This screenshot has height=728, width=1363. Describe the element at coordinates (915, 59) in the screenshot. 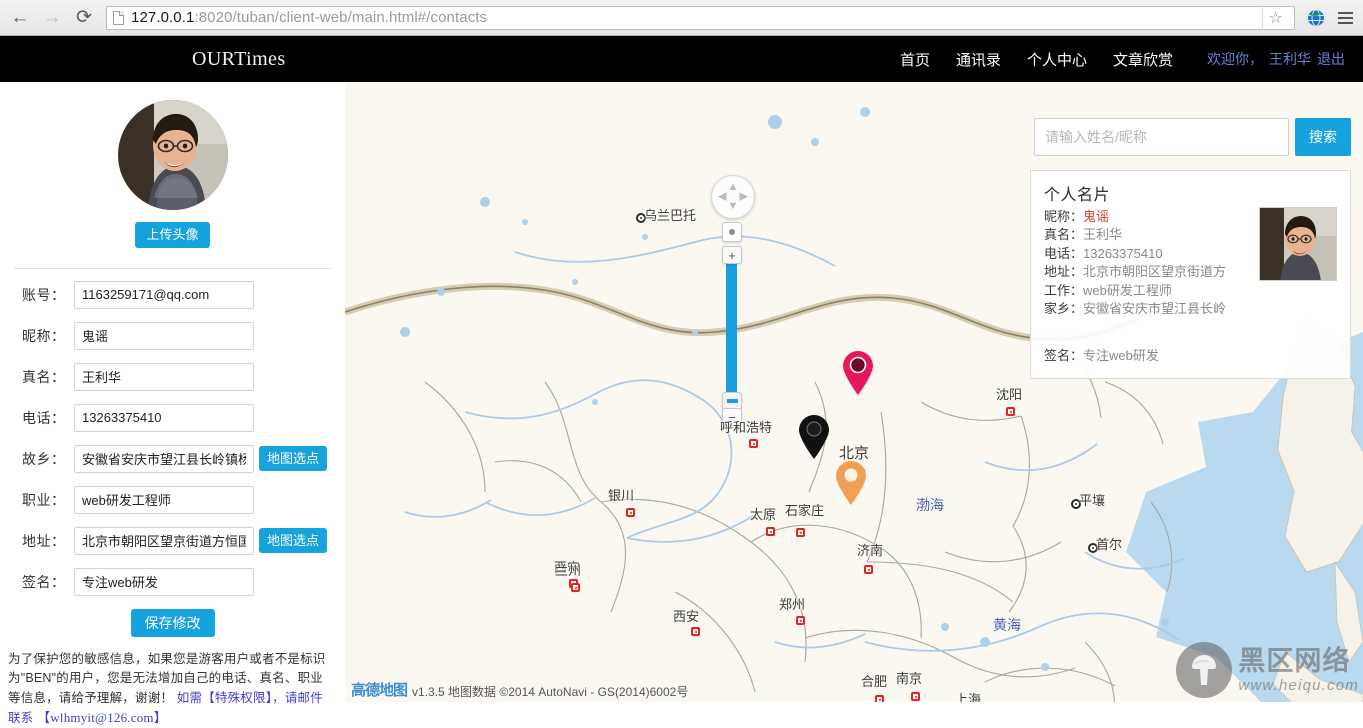

I see `nav-item-home: 首页` at that location.